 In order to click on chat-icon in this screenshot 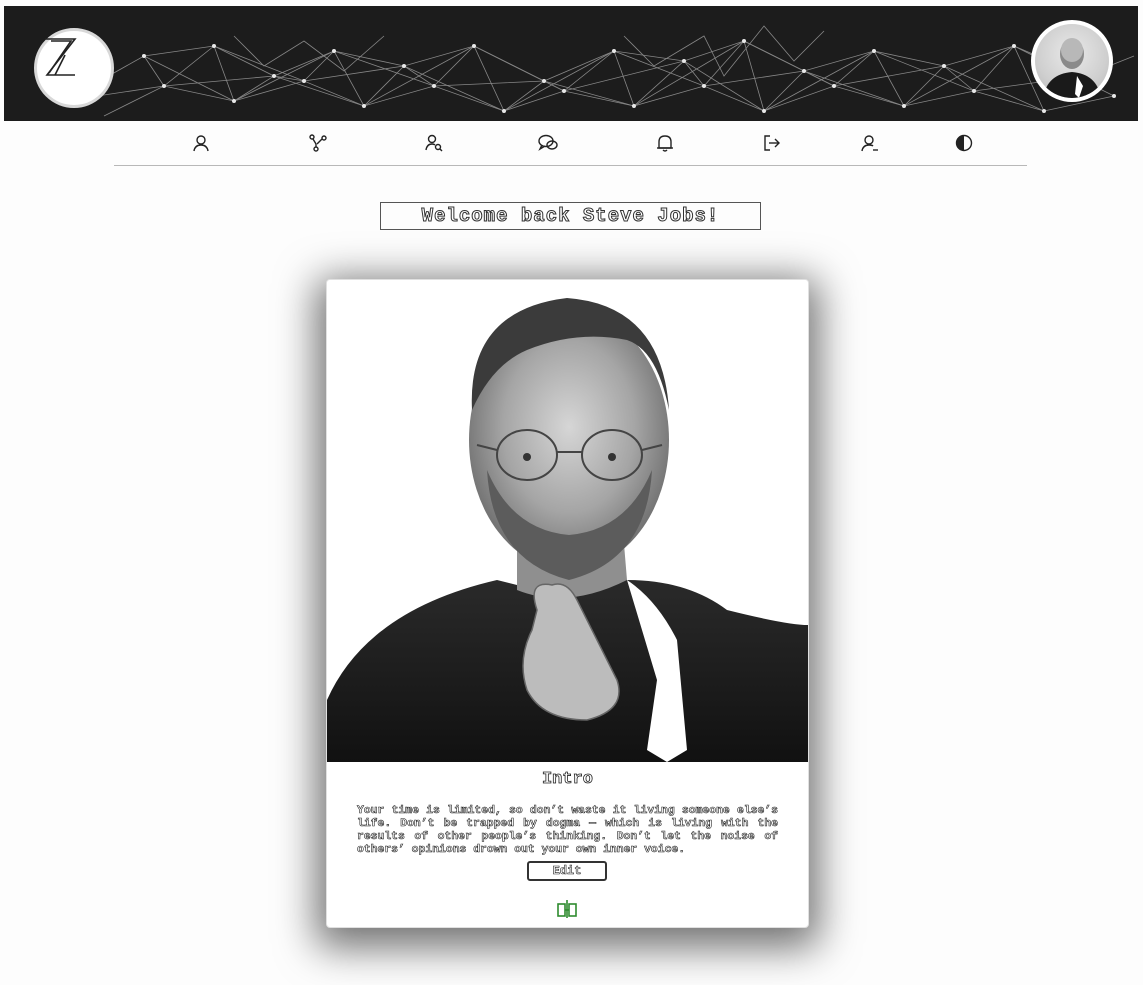, I will do `click(548, 143)`.